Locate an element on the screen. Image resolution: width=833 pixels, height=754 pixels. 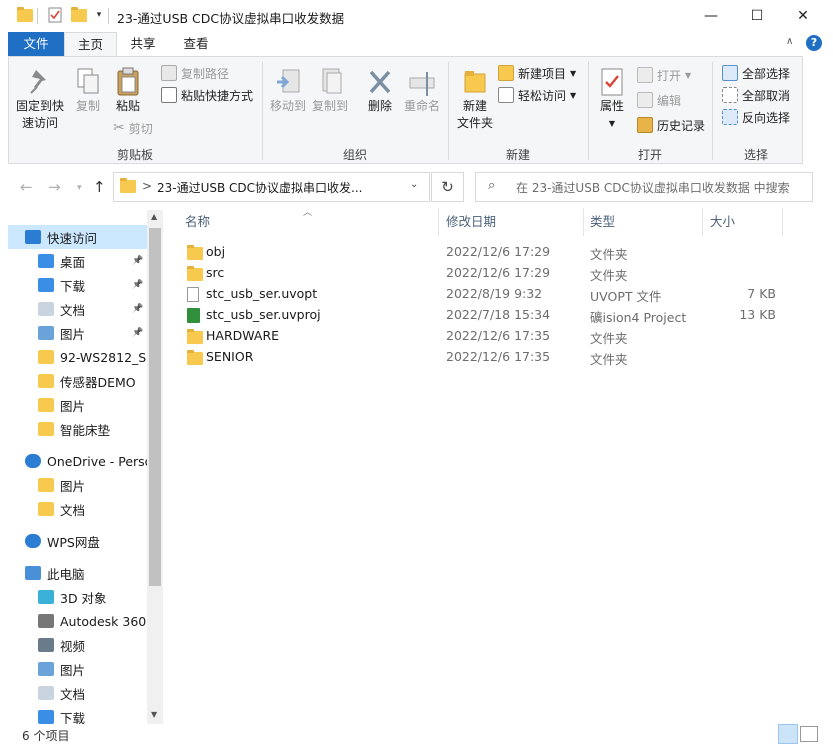
help-icon: ? is located at coordinates (814, 43).